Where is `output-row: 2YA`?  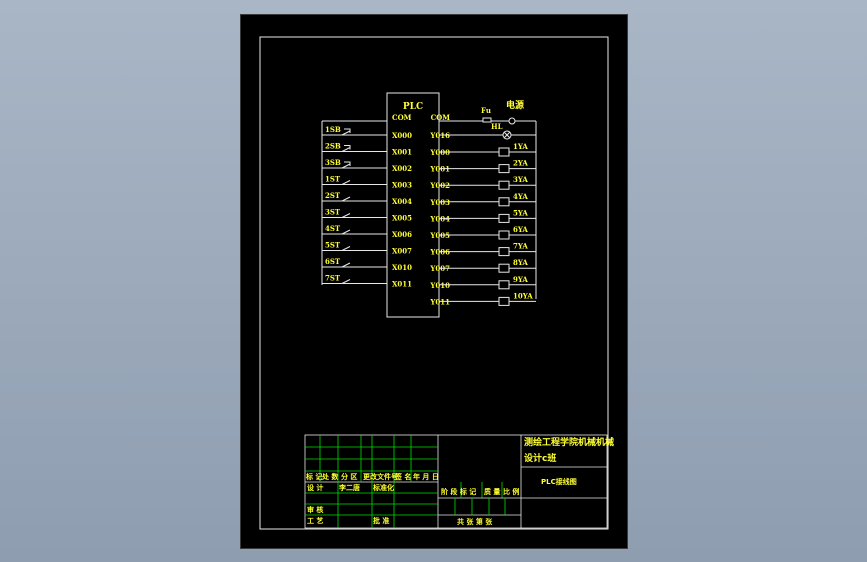 output-row: 2YA is located at coordinates (487, 166).